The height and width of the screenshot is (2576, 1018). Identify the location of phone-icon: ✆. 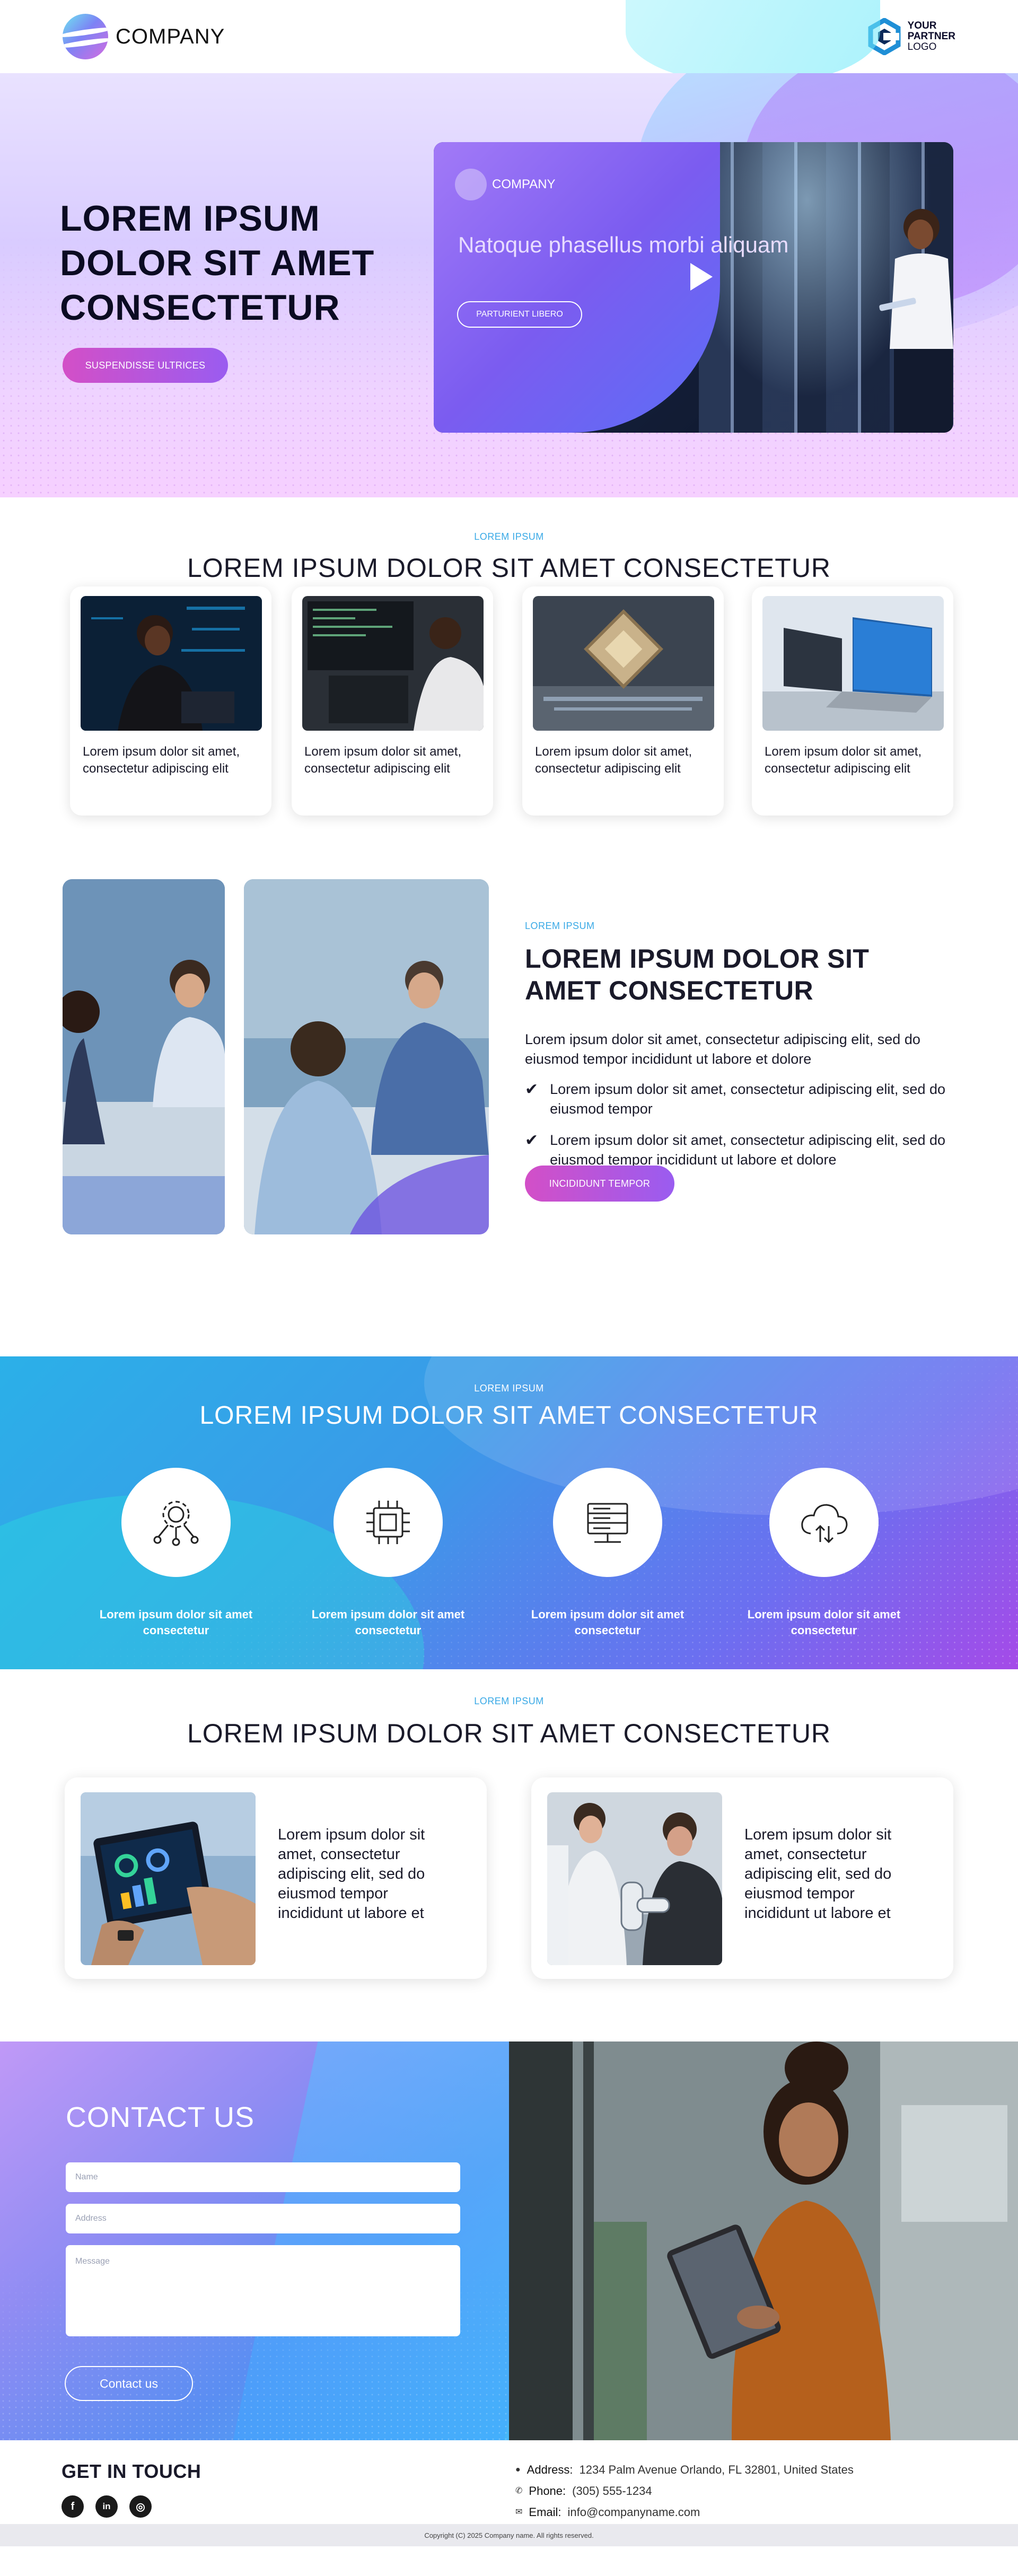
(519, 2490).